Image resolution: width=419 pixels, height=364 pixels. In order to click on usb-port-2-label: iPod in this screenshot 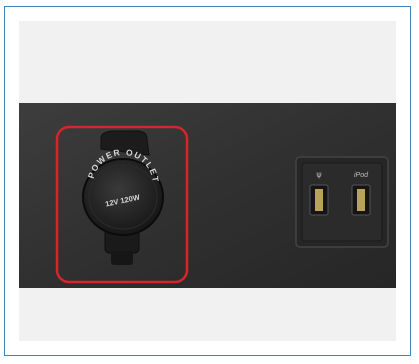, I will do `click(361, 175)`.